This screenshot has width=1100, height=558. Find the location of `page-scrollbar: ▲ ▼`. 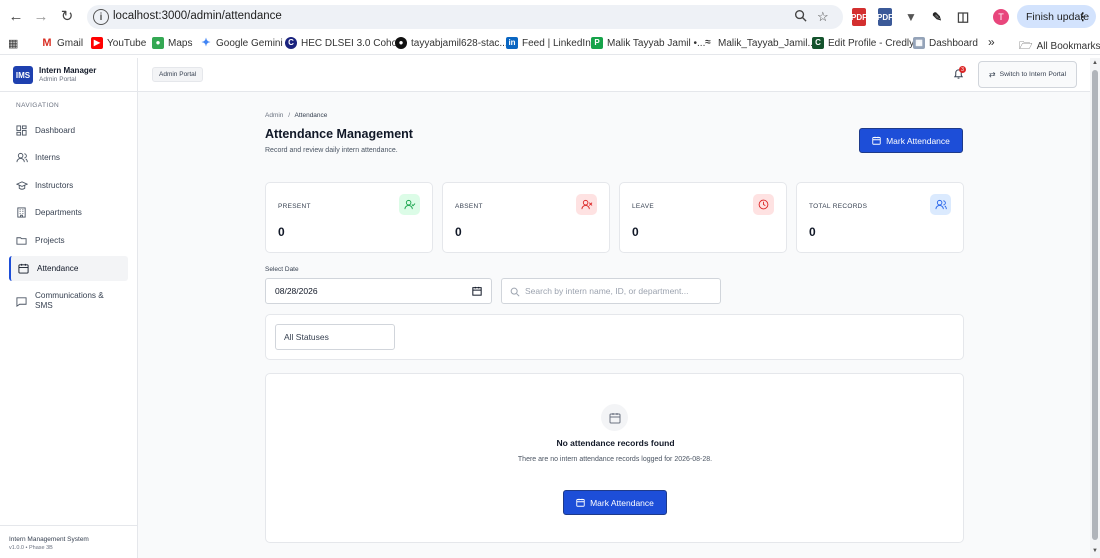

page-scrollbar: ▲ ▼ is located at coordinates (1095, 308).